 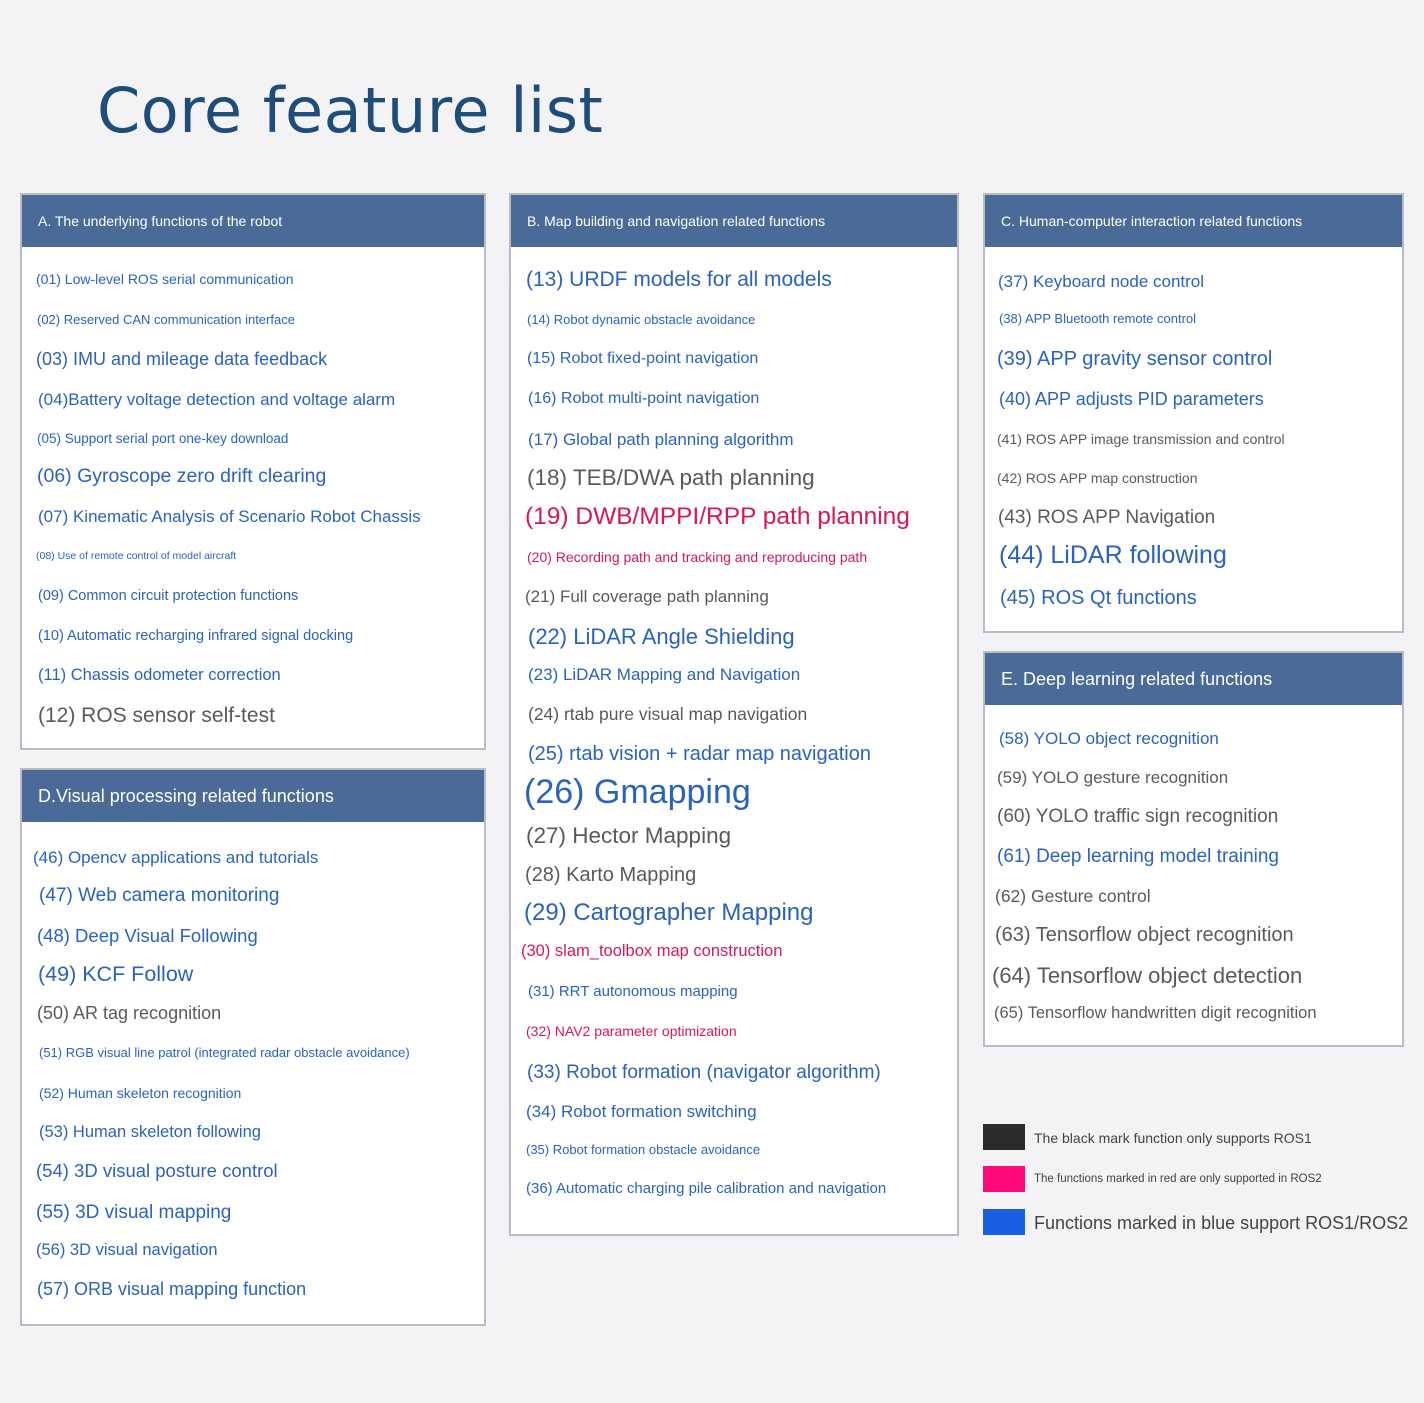 What do you see at coordinates (1131, 399) in the screenshot?
I see `feature-item: (40) APP adjusts PID parameters` at bounding box center [1131, 399].